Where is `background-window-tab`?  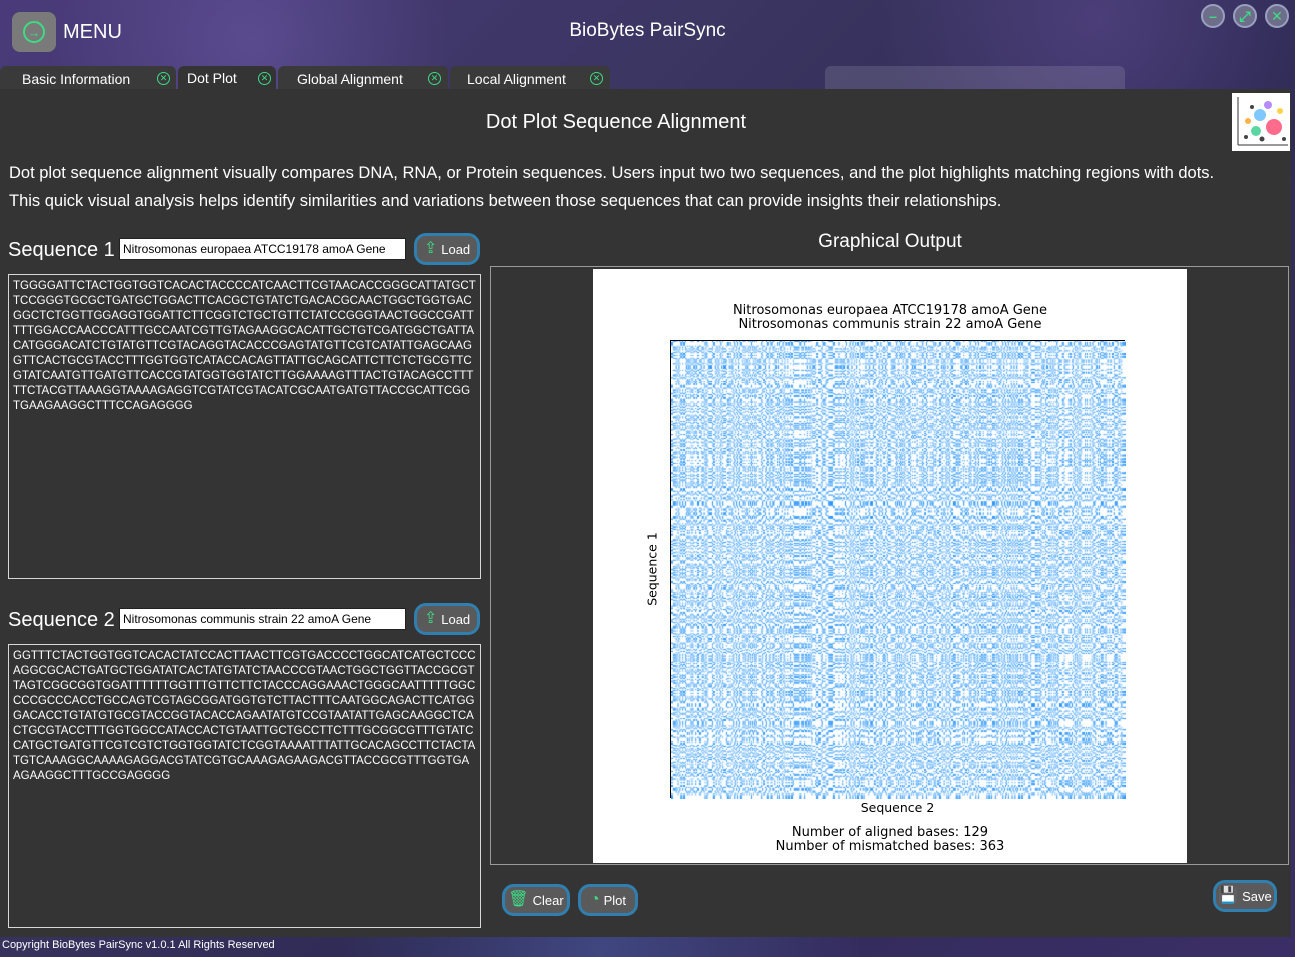
background-window-tab is located at coordinates (975, 78).